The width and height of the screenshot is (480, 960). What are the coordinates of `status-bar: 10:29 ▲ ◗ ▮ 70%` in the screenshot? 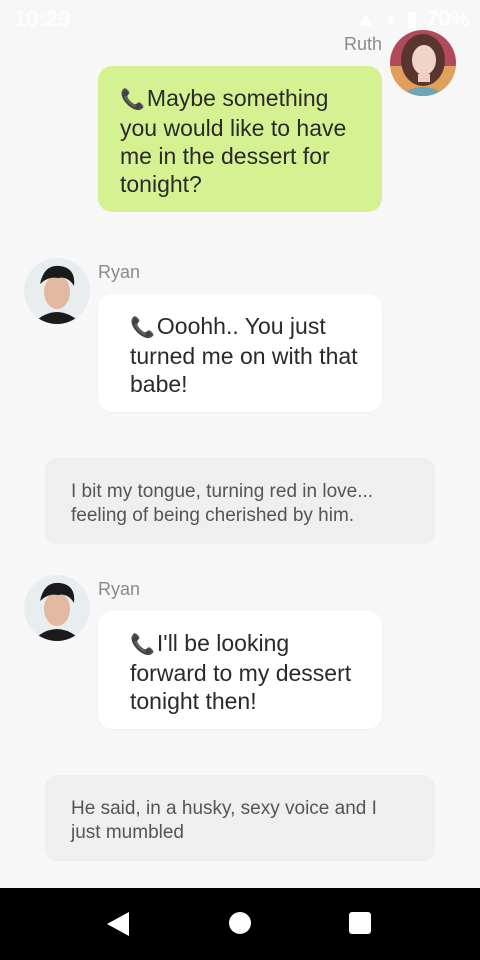 It's located at (240, 18).